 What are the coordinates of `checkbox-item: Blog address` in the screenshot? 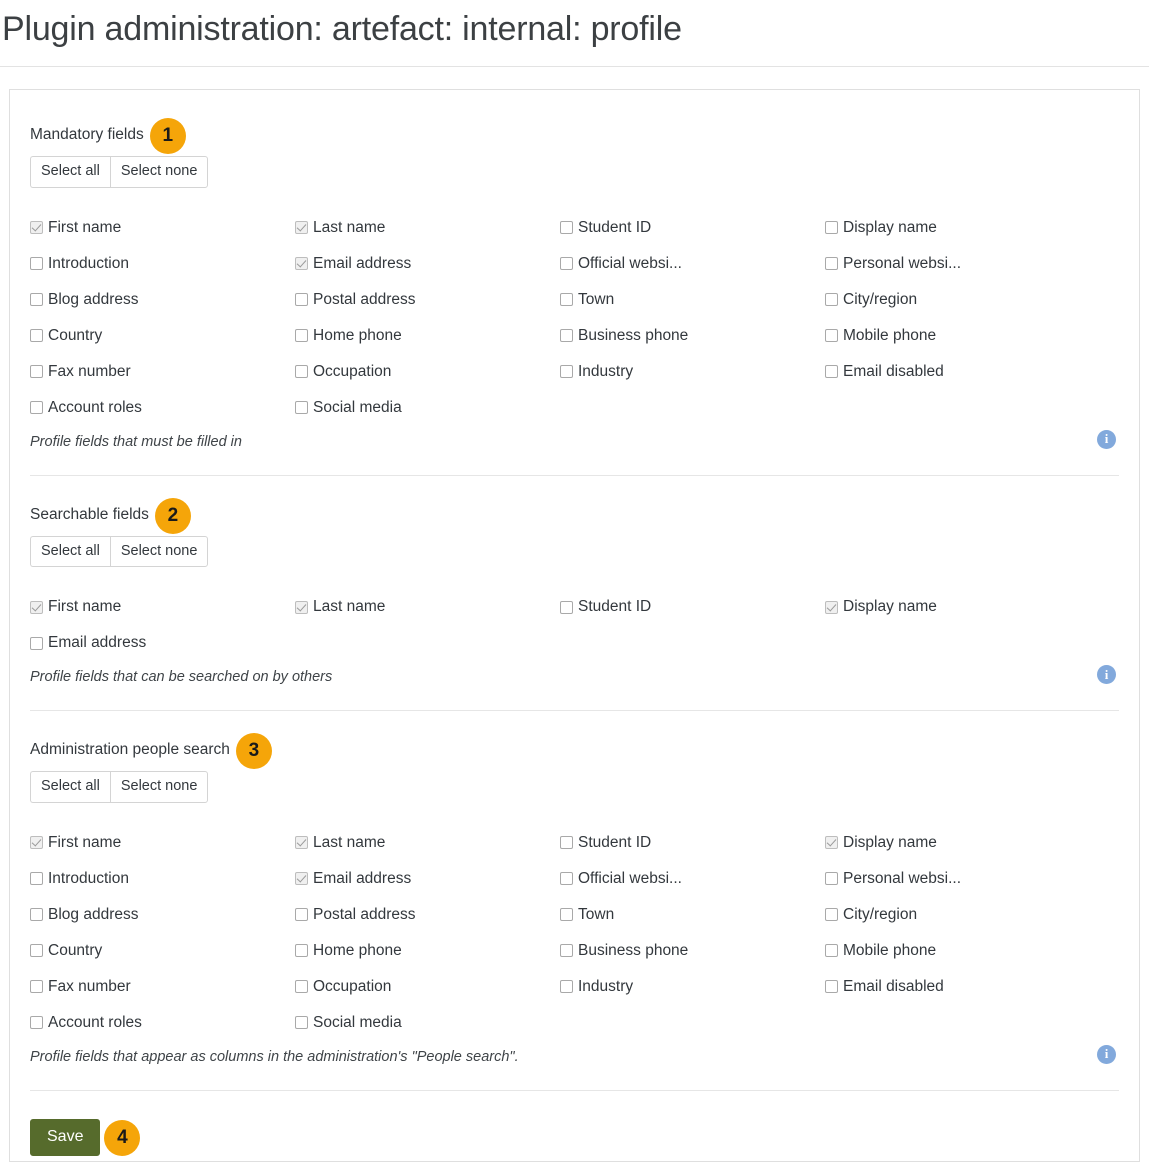 It's located at (162, 300).